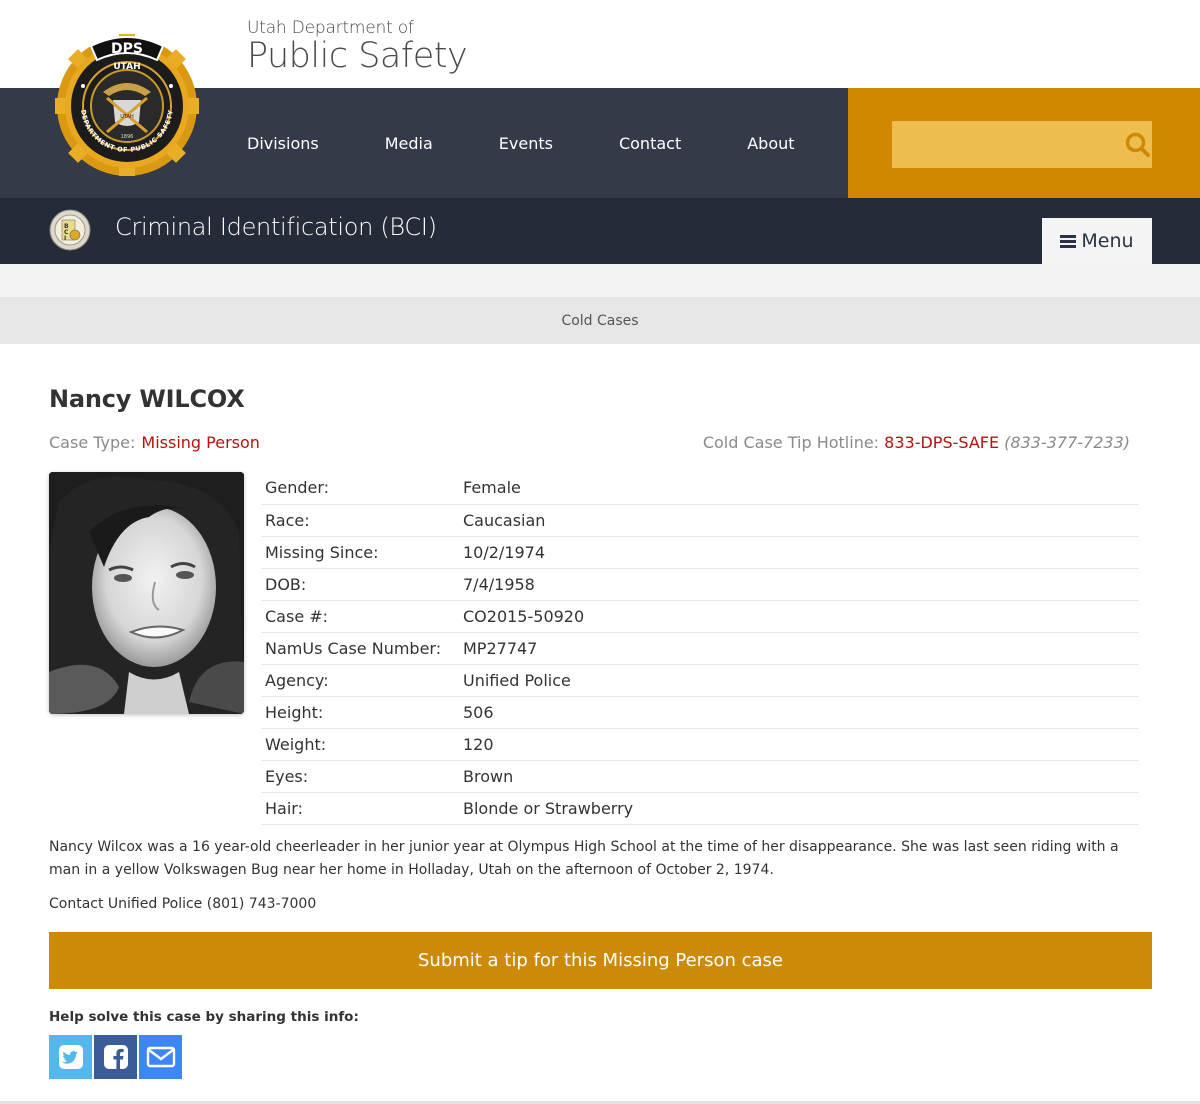  I want to click on menu-label: Menu, so click(1107, 241).